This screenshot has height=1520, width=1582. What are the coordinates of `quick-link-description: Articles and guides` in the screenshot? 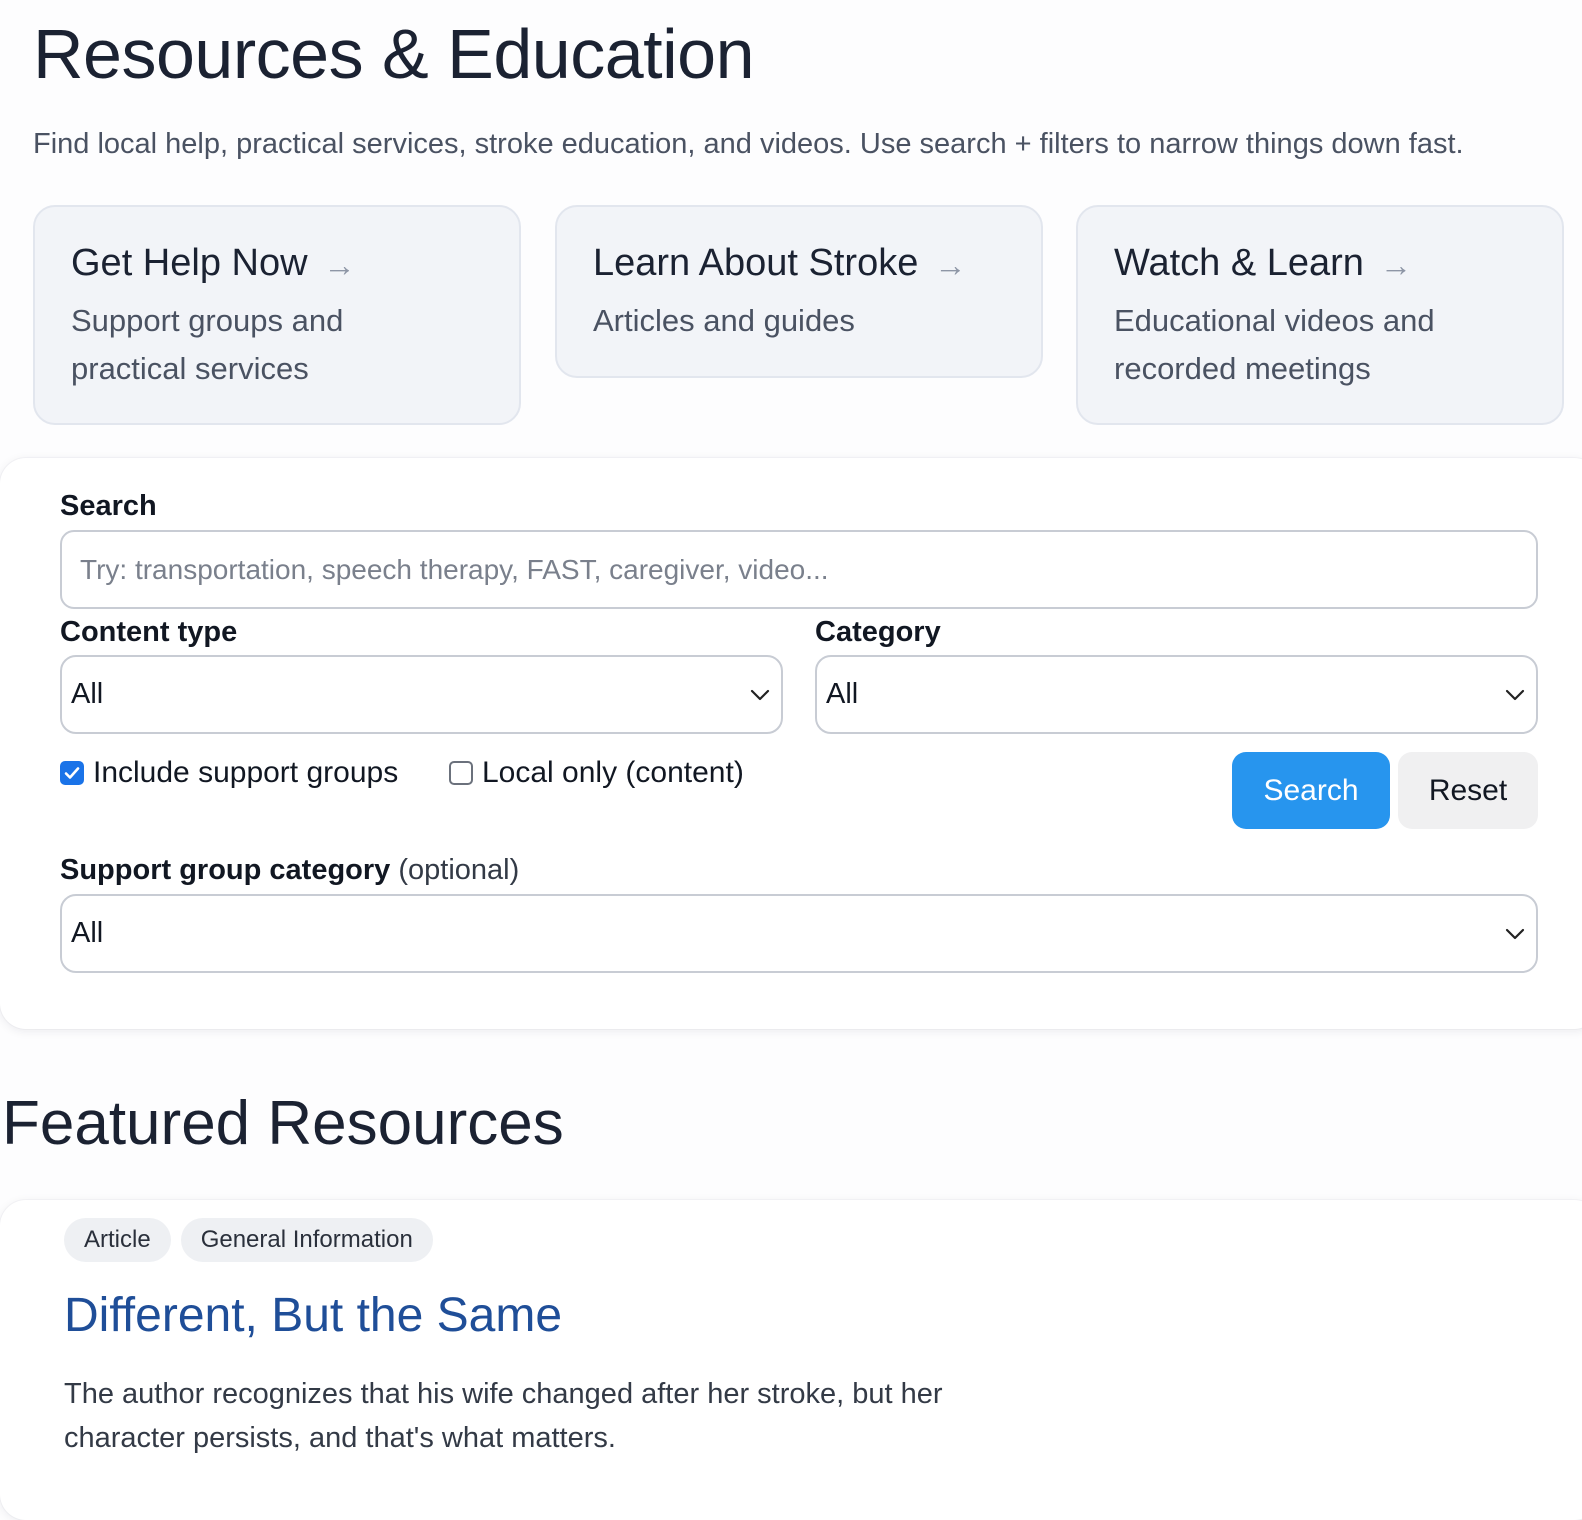 It's located at (724, 320).